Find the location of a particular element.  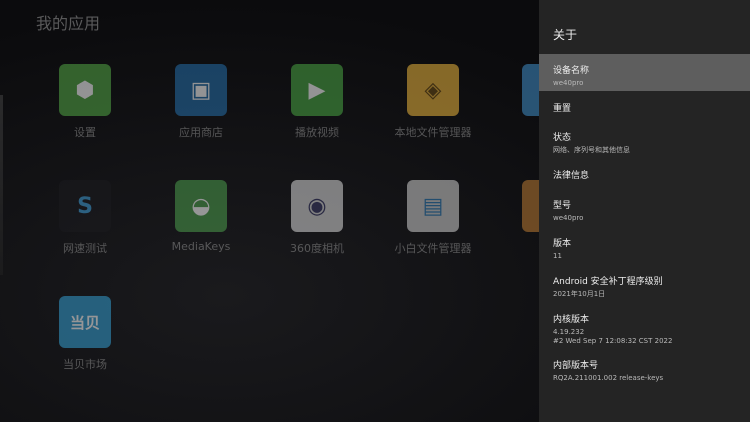

item-subtitle: 网络、序列号和其他信息 is located at coordinates (591, 150).